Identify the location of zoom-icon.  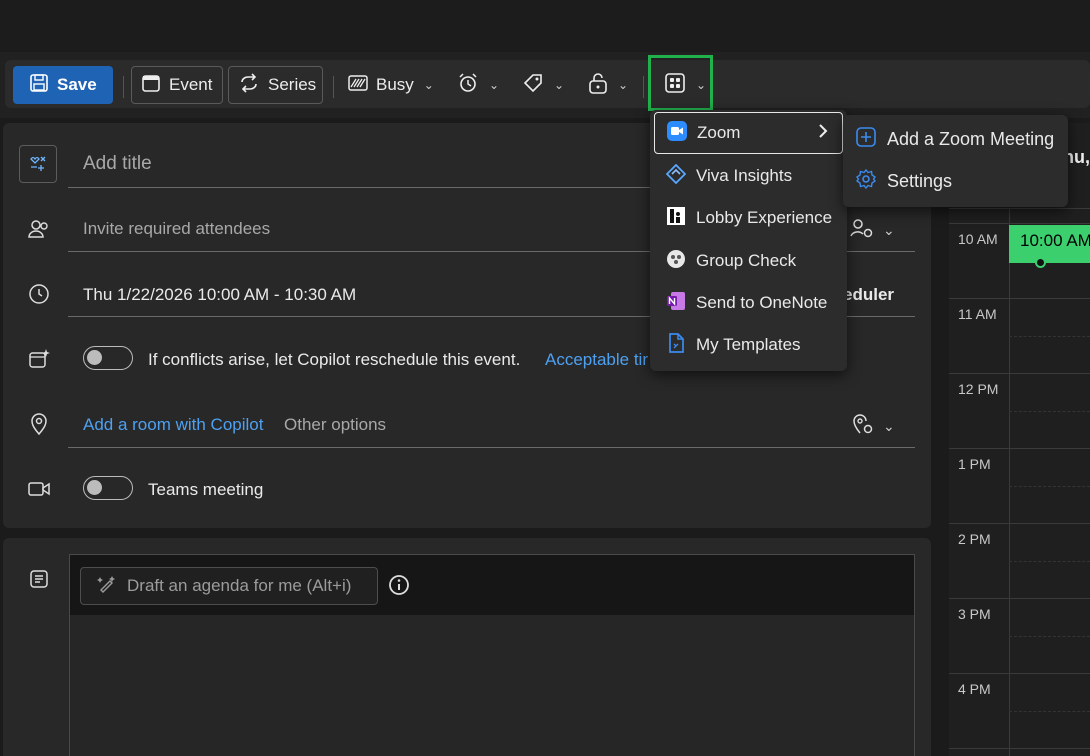
(677, 133).